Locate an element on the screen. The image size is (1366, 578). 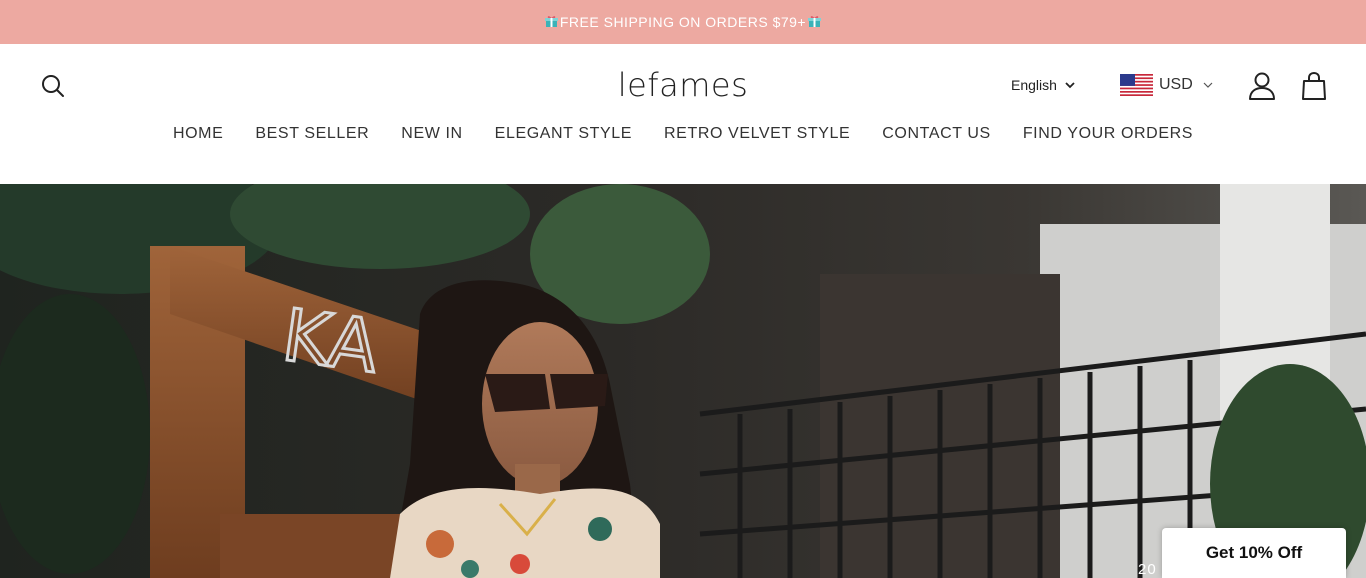
discount-popup-tab: Get 10% Off is located at coordinates (1254, 553).